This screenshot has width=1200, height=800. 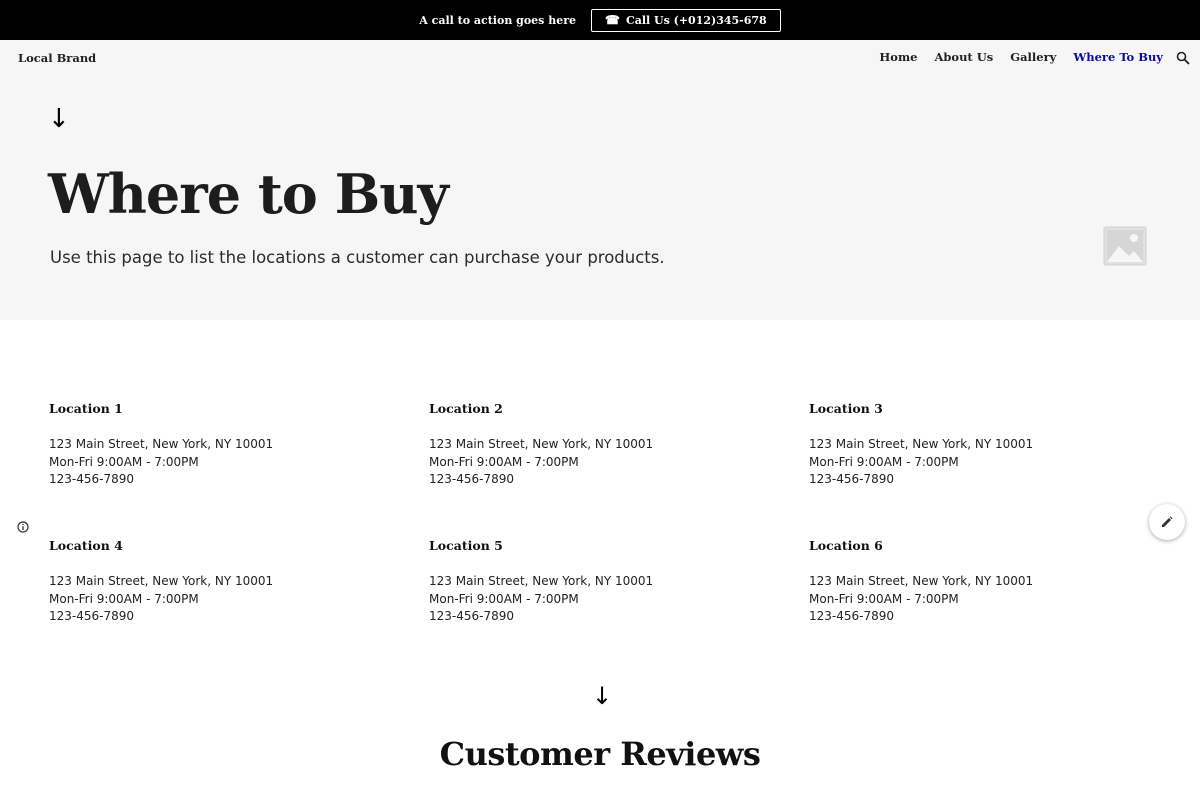 What do you see at coordinates (846, 408) in the screenshot?
I see `location-name: Location 3` at bounding box center [846, 408].